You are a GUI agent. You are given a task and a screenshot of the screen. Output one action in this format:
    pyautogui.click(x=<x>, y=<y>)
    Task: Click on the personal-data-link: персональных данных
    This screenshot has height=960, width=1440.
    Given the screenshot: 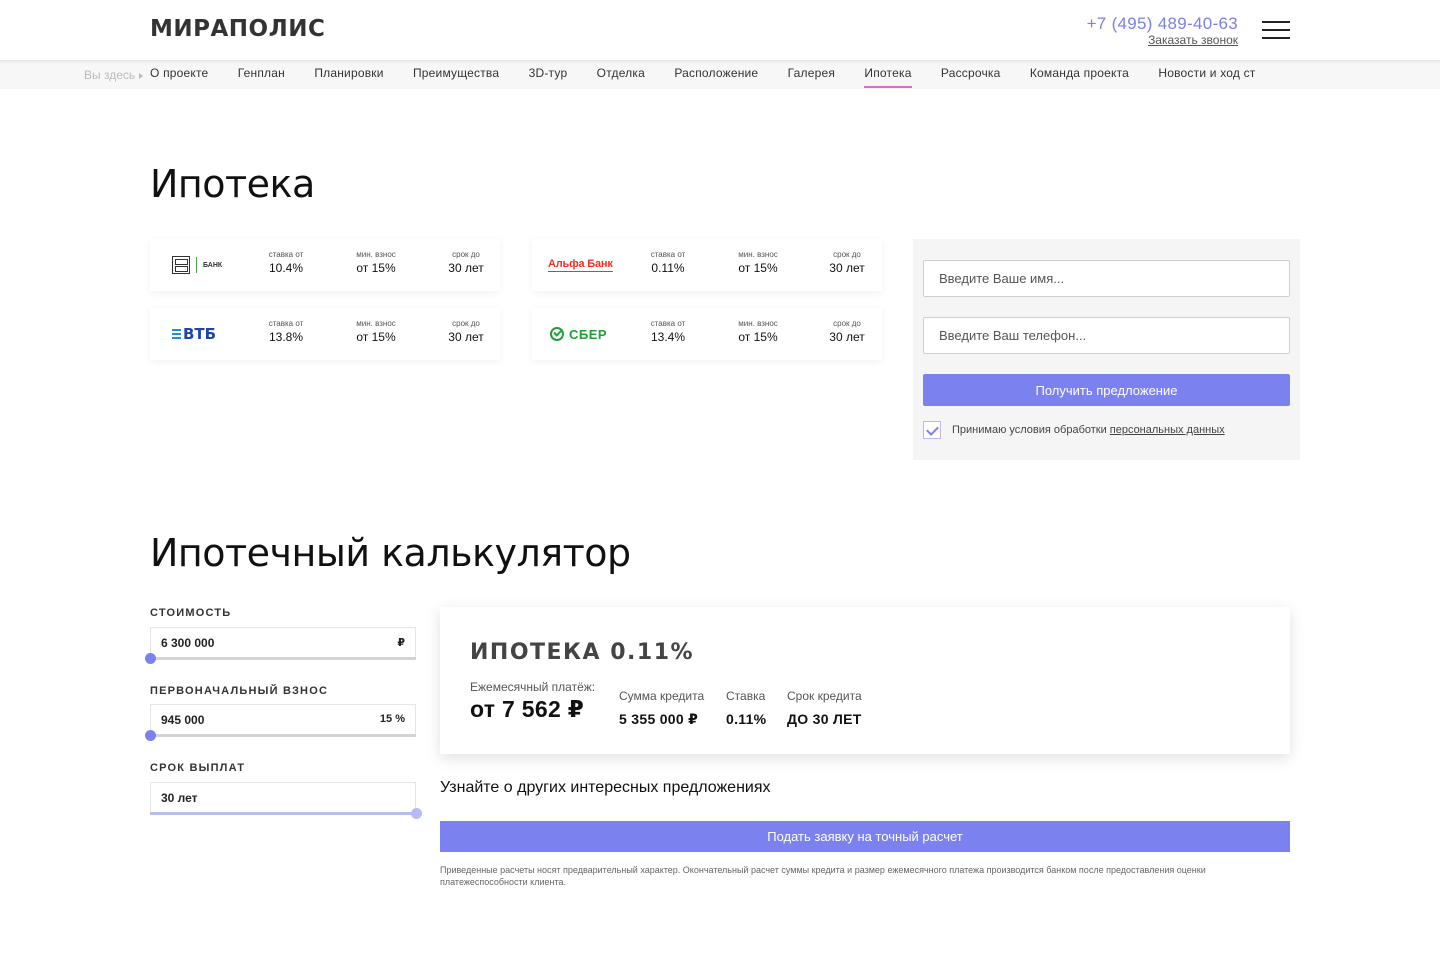 What is the action you would take?
    pyautogui.click(x=1167, y=430)
    